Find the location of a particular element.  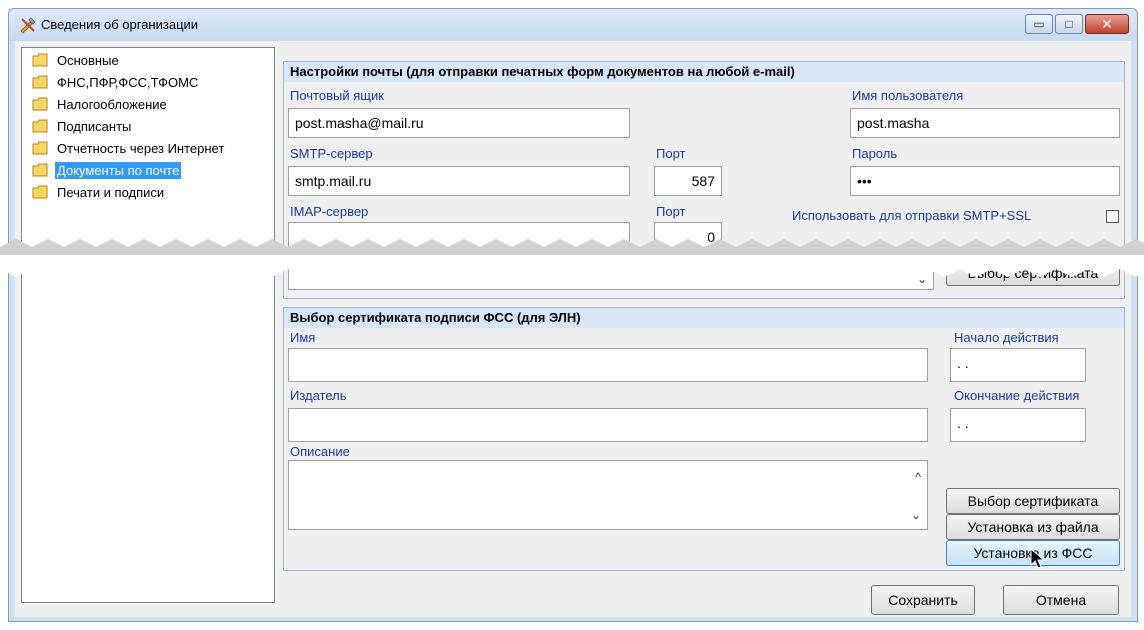

username-field: post.masha is located at coordinates (985, 123).